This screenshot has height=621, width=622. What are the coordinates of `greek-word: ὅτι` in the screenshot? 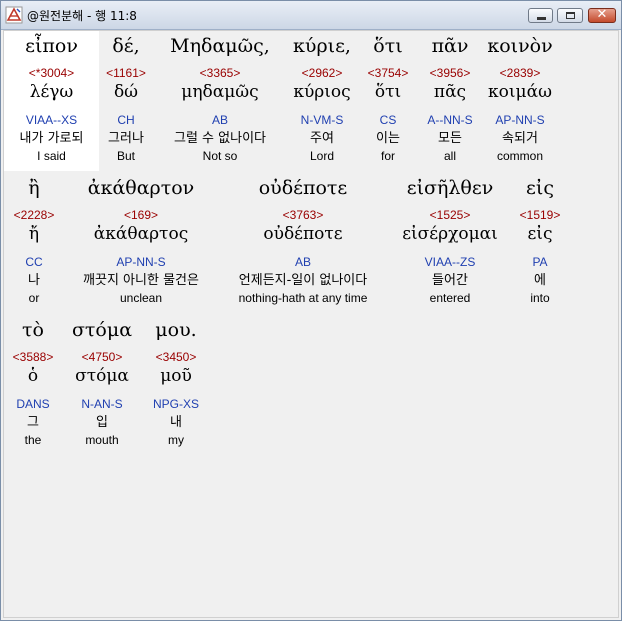 It's located at (388, 46).